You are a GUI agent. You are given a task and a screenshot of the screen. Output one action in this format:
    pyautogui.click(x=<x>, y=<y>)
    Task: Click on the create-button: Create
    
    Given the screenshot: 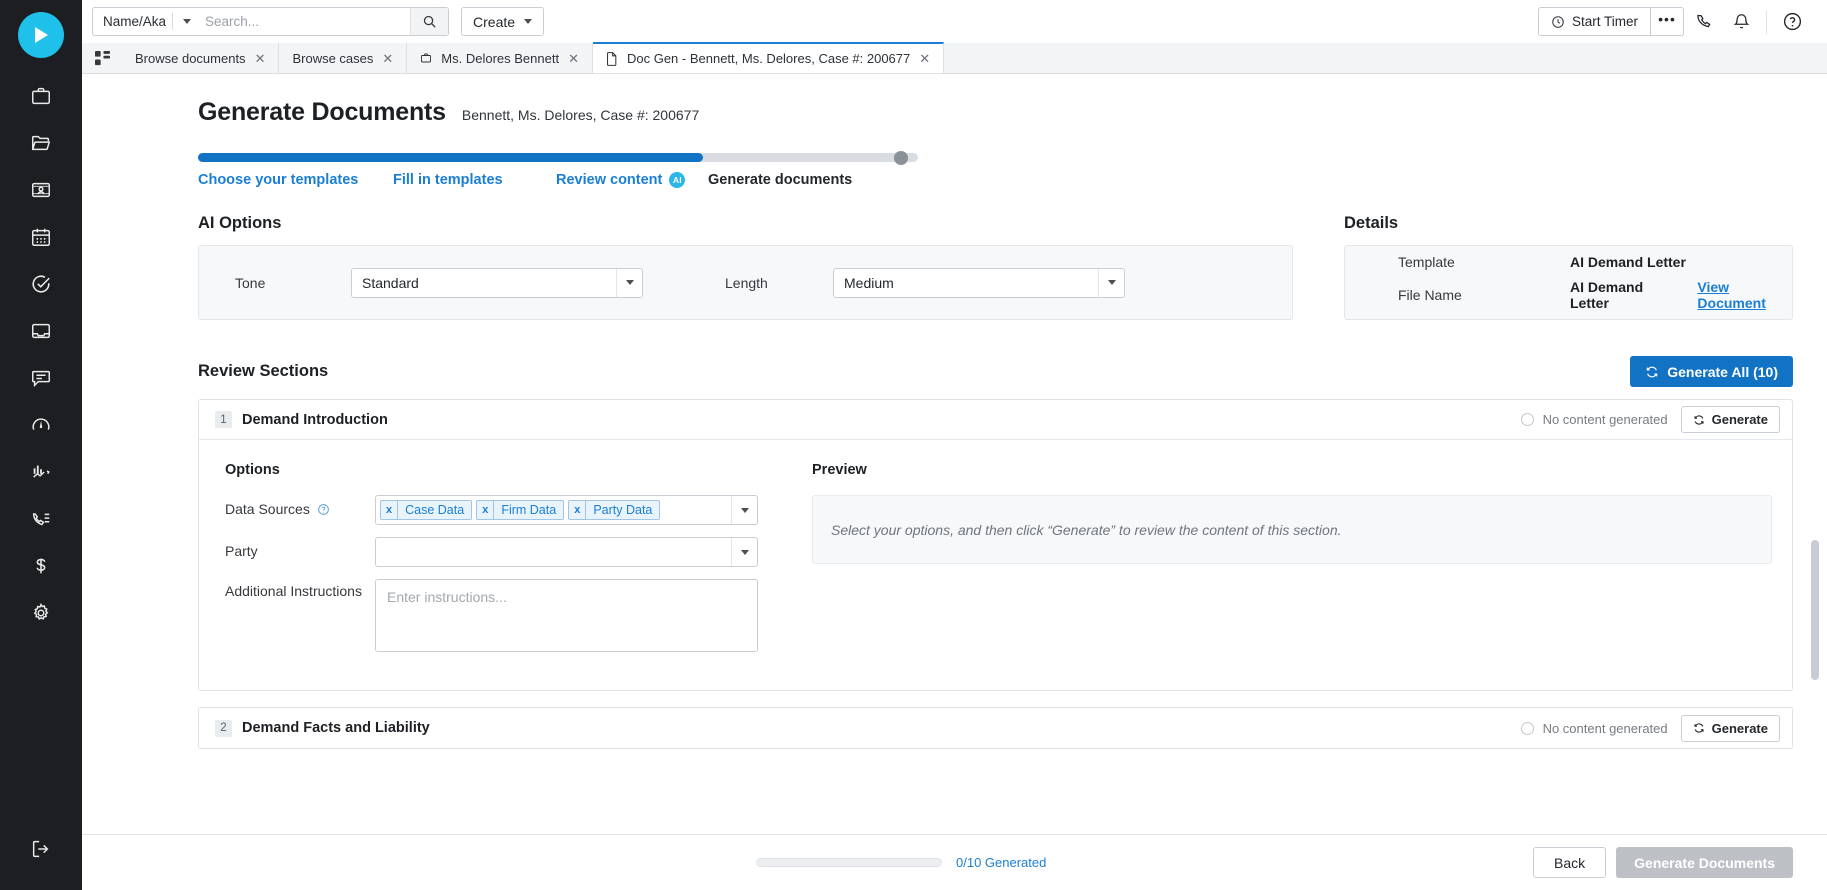 What is the action you would take?
    pyautogui.click(x=503, y=21)
    